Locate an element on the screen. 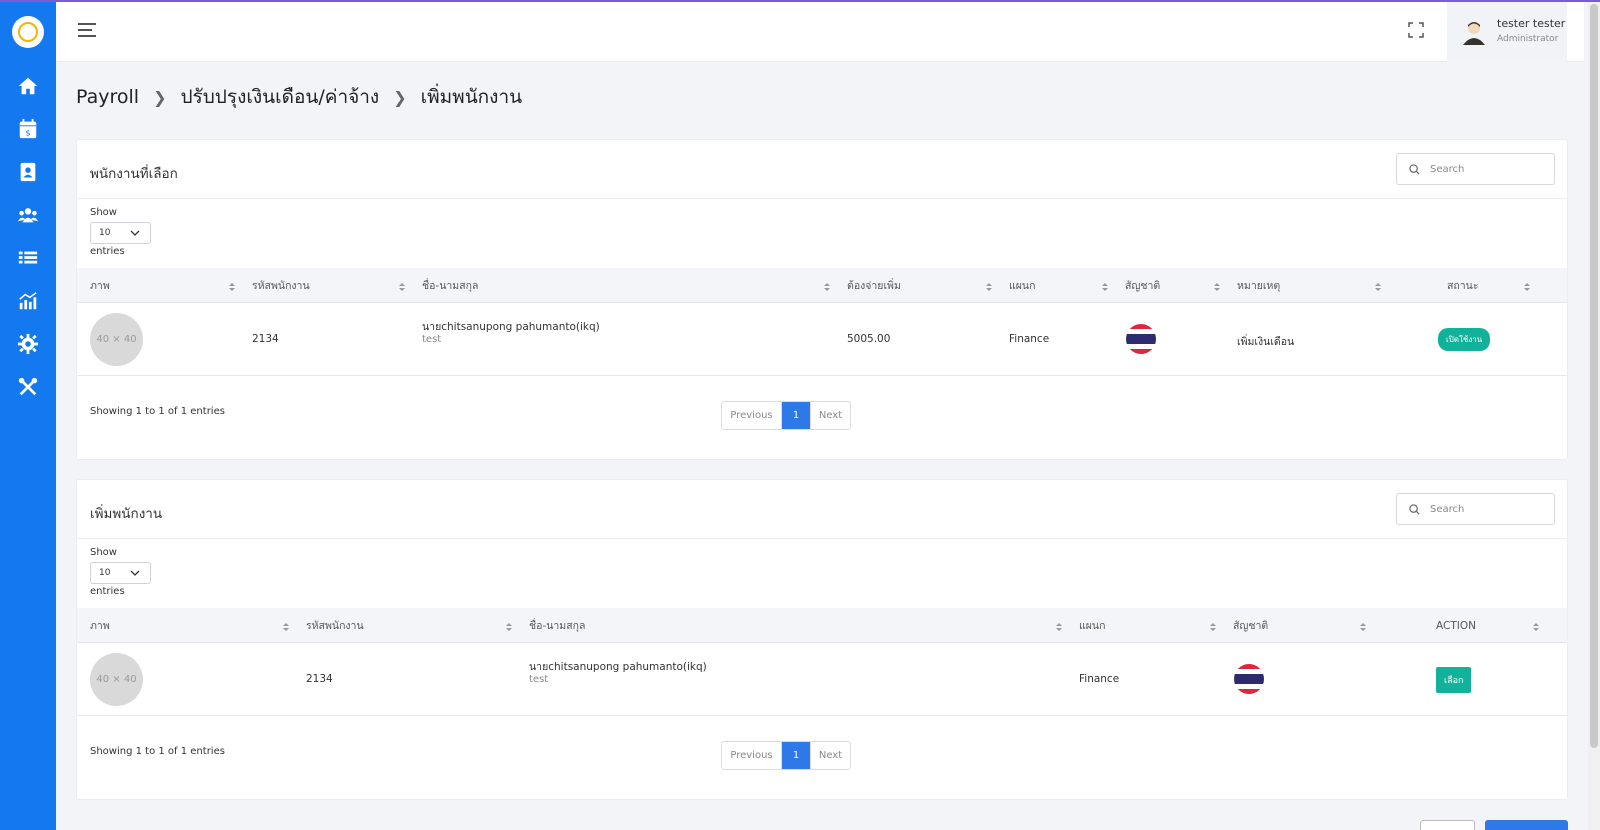 This screenshot has height=830, width=1600. tools-icon is located at coordinates (28, 386).